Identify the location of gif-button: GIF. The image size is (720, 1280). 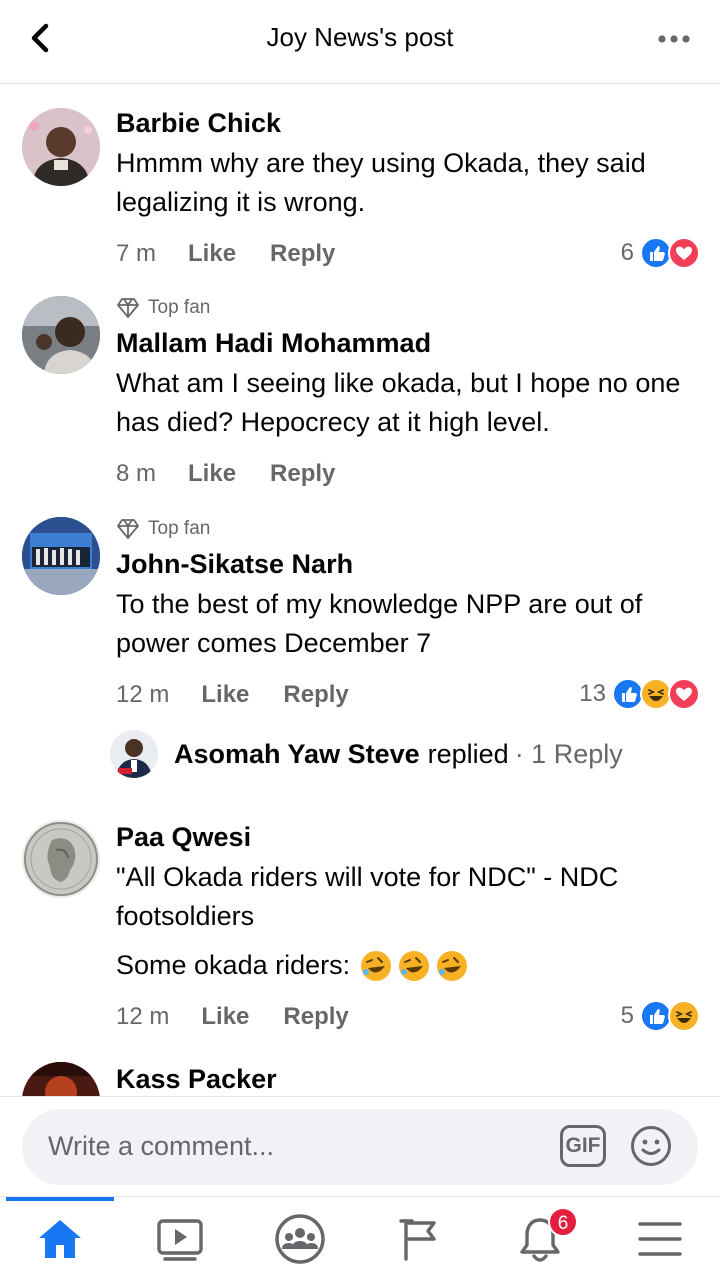
(583, 1146).